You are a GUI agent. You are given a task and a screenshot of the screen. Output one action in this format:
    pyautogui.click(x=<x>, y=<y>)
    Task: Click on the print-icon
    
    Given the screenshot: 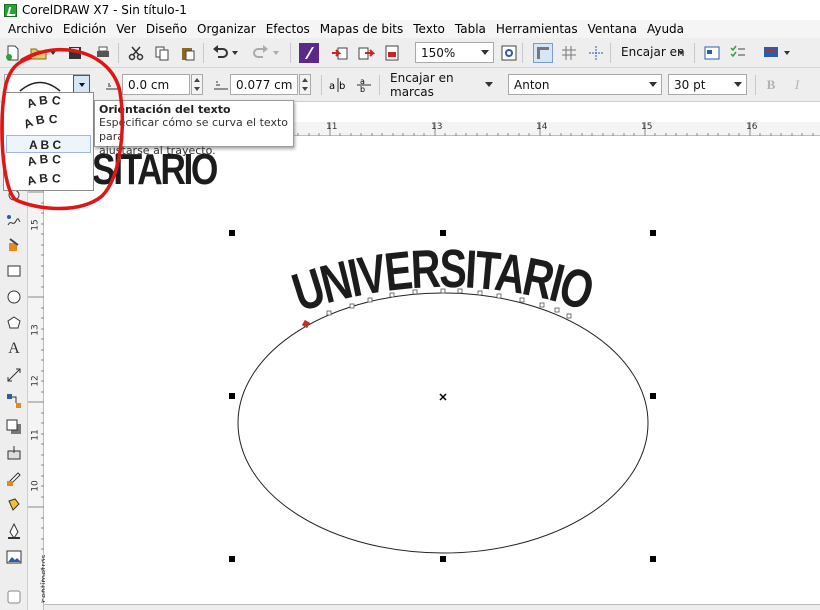 What is the action you would take?
    pyautogui.click(x=103, y=53)
    